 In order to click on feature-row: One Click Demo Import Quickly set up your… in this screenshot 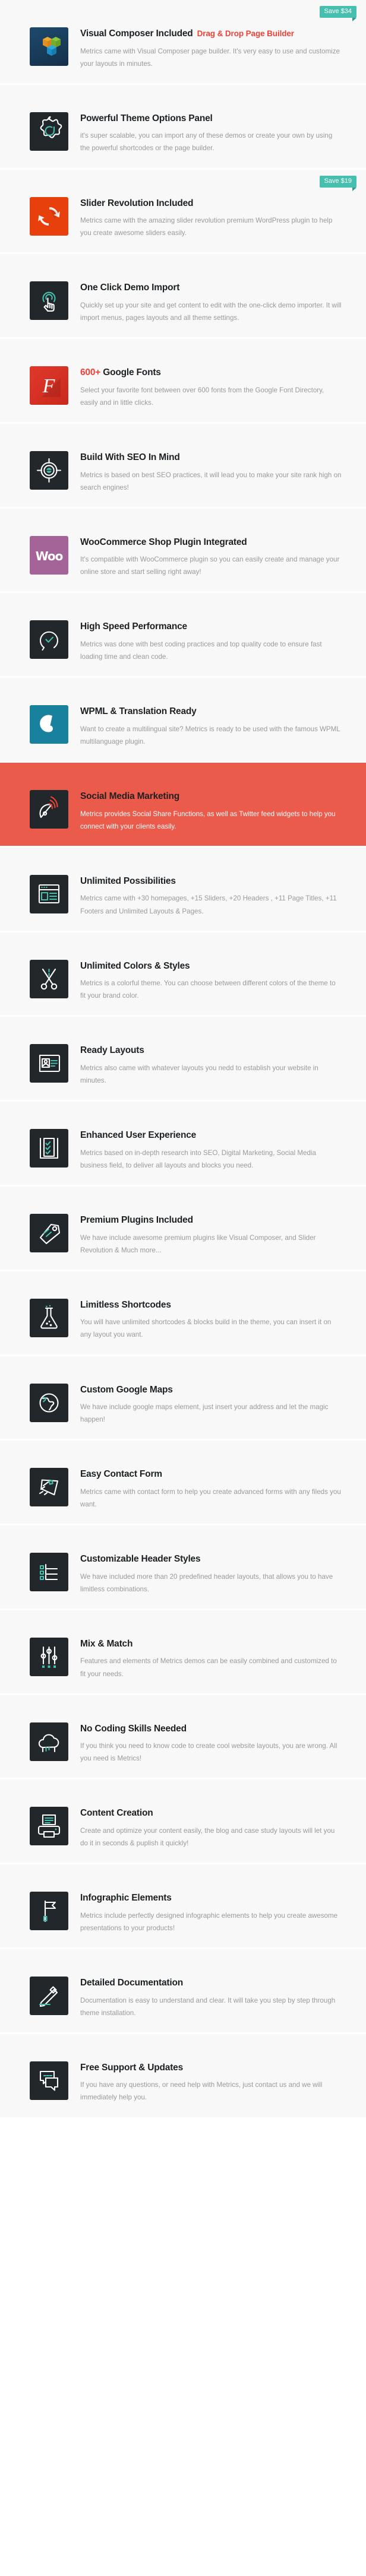, I will do `click(183, 296)`.